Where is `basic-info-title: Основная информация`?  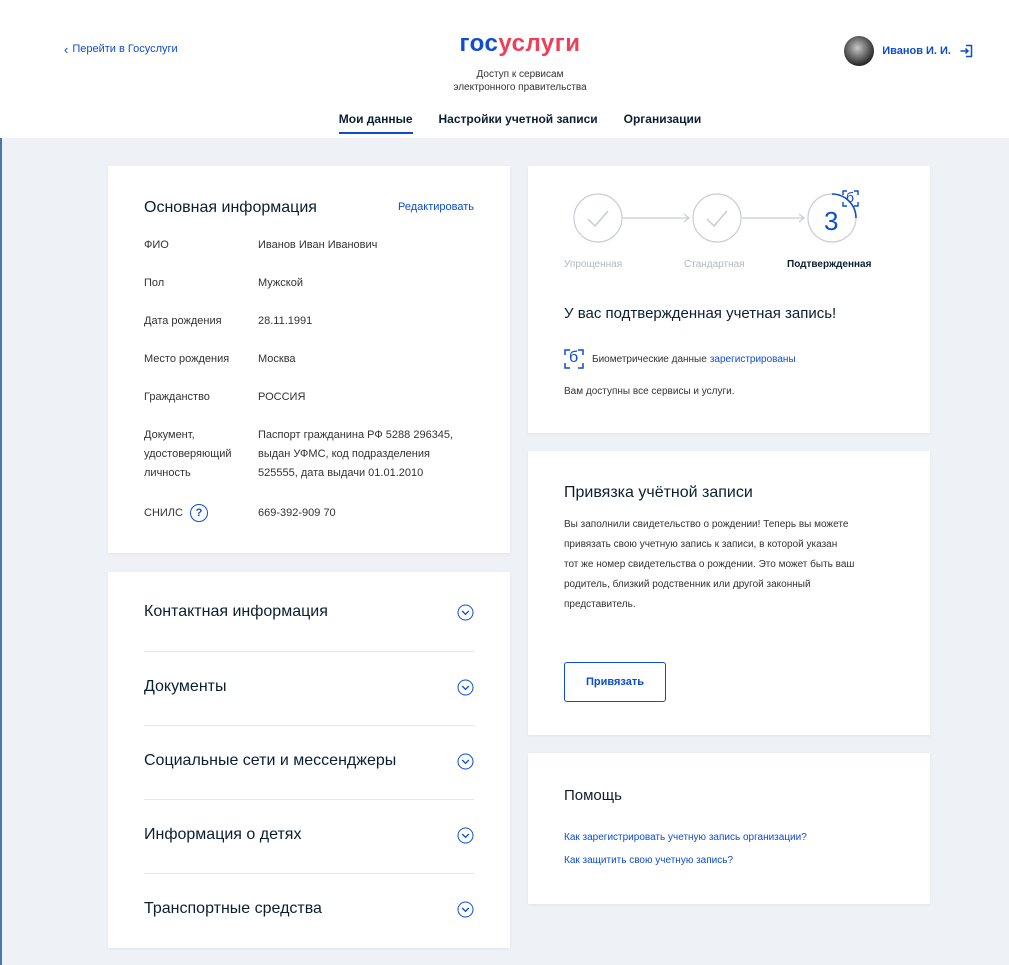 basic-info-title: Основная информация is located at coordinates (230, 207).